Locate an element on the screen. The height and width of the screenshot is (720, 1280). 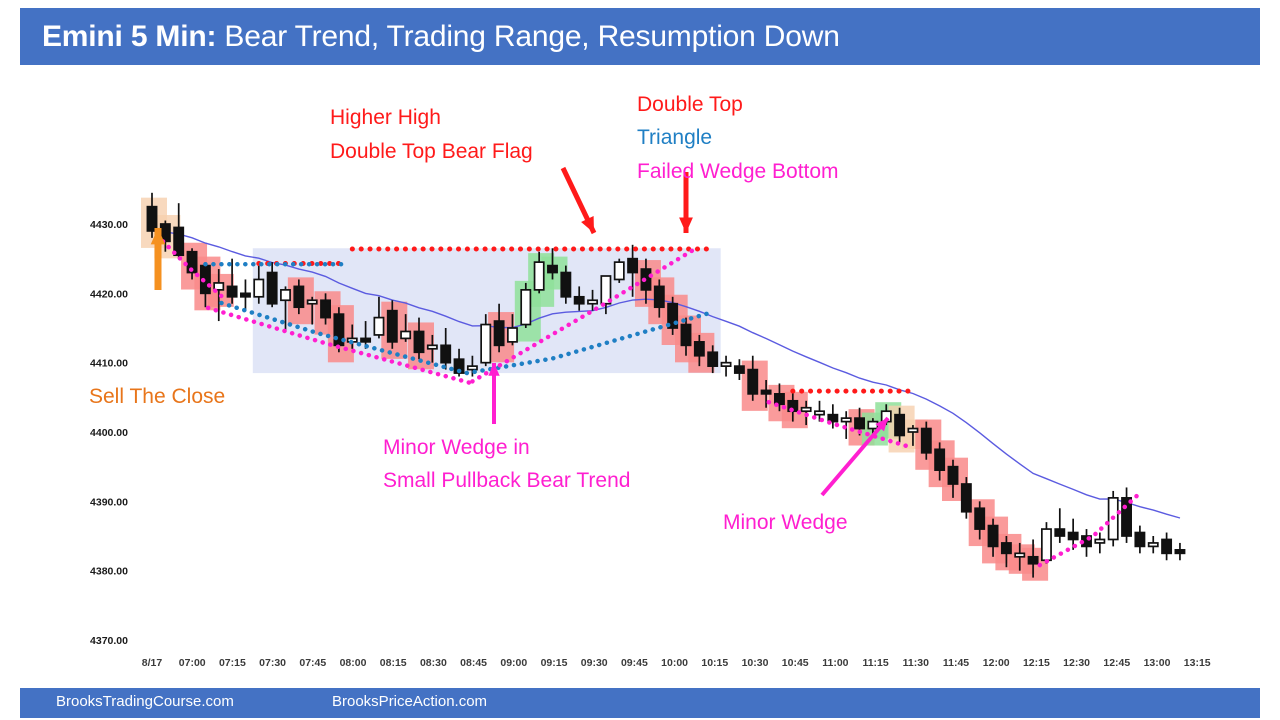
x-axis-label: 12:15 is located at coordinates (1036, 663).